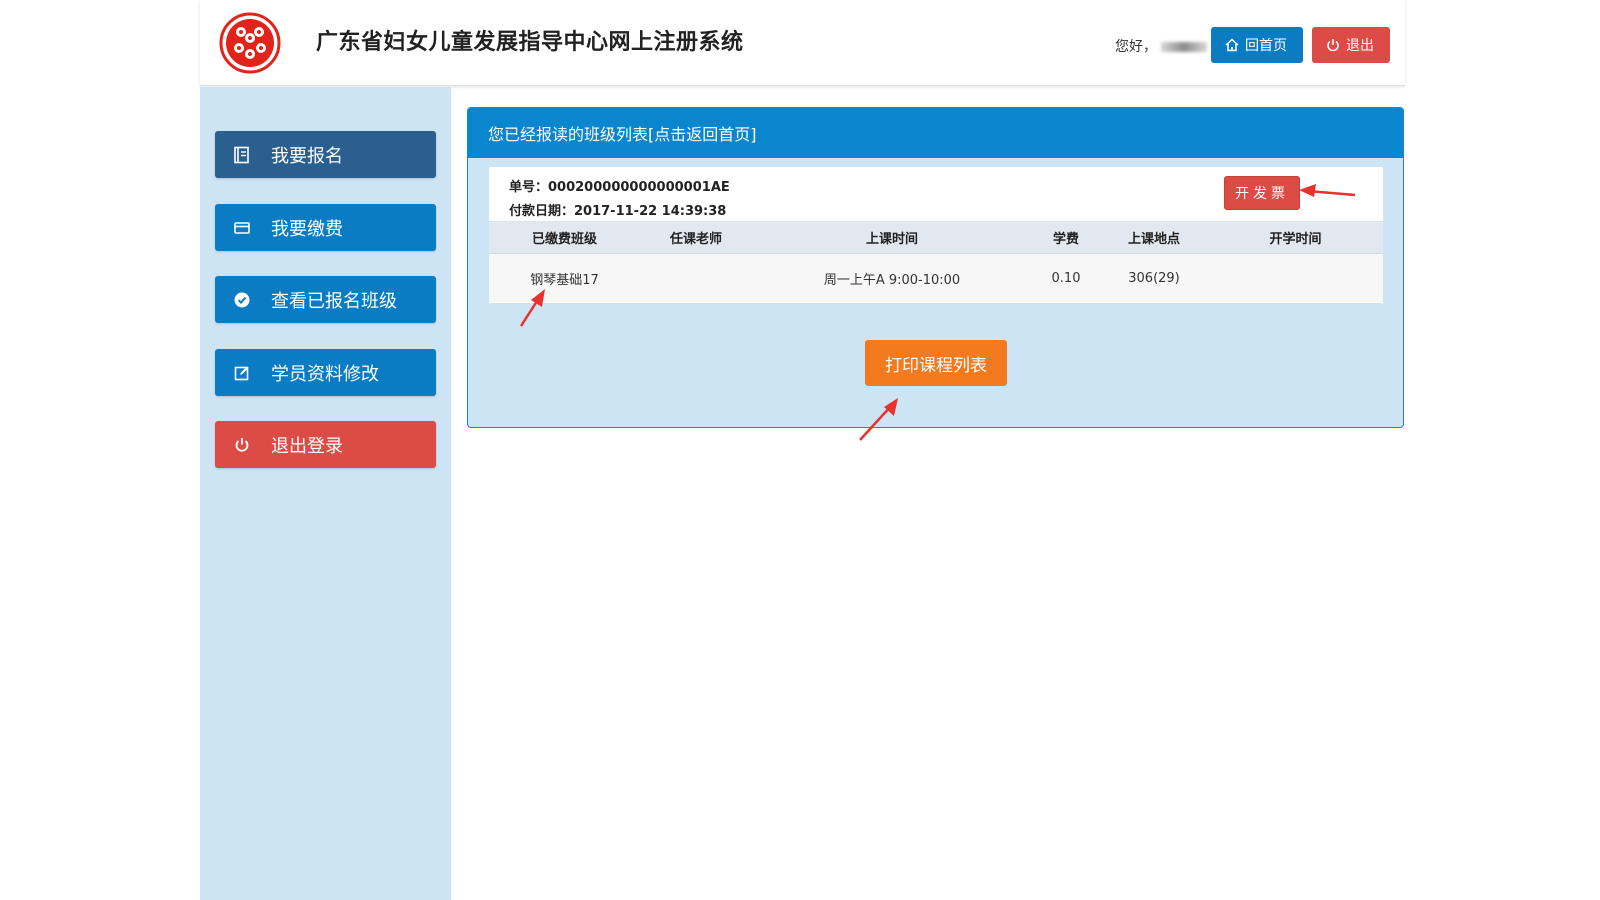 The image size is (1600, 900). What do you see at coordinates (1266, 46) in the screenshot?
I see `home-button-label: 回首页` at bounding box center [1266, 46].